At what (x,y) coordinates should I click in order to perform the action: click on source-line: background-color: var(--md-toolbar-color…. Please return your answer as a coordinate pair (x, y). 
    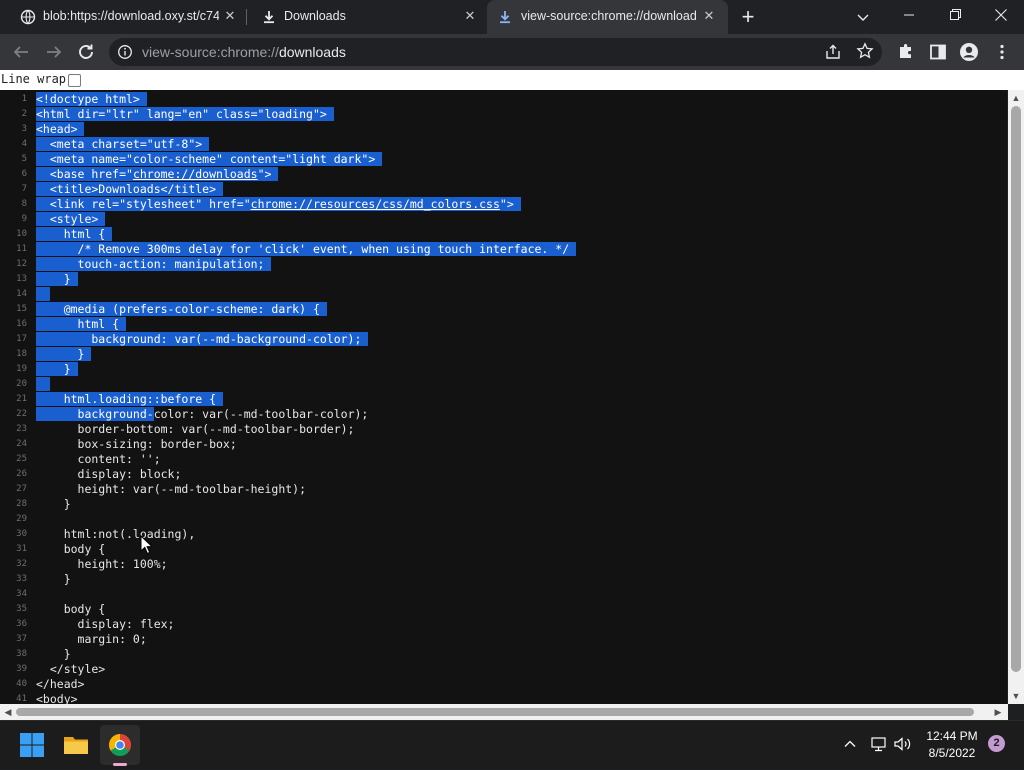
    Looking at the image, I should click on (202, 414).